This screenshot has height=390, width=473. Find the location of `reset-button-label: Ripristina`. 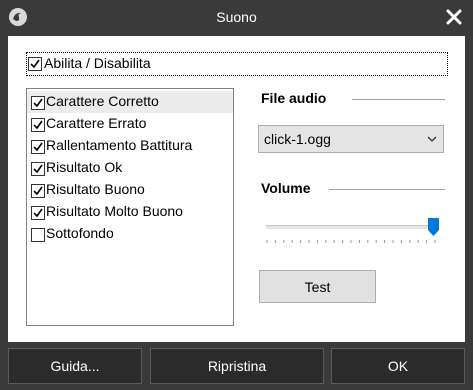

reset-button-label: Ripristina is located at coordinates (237, 366).